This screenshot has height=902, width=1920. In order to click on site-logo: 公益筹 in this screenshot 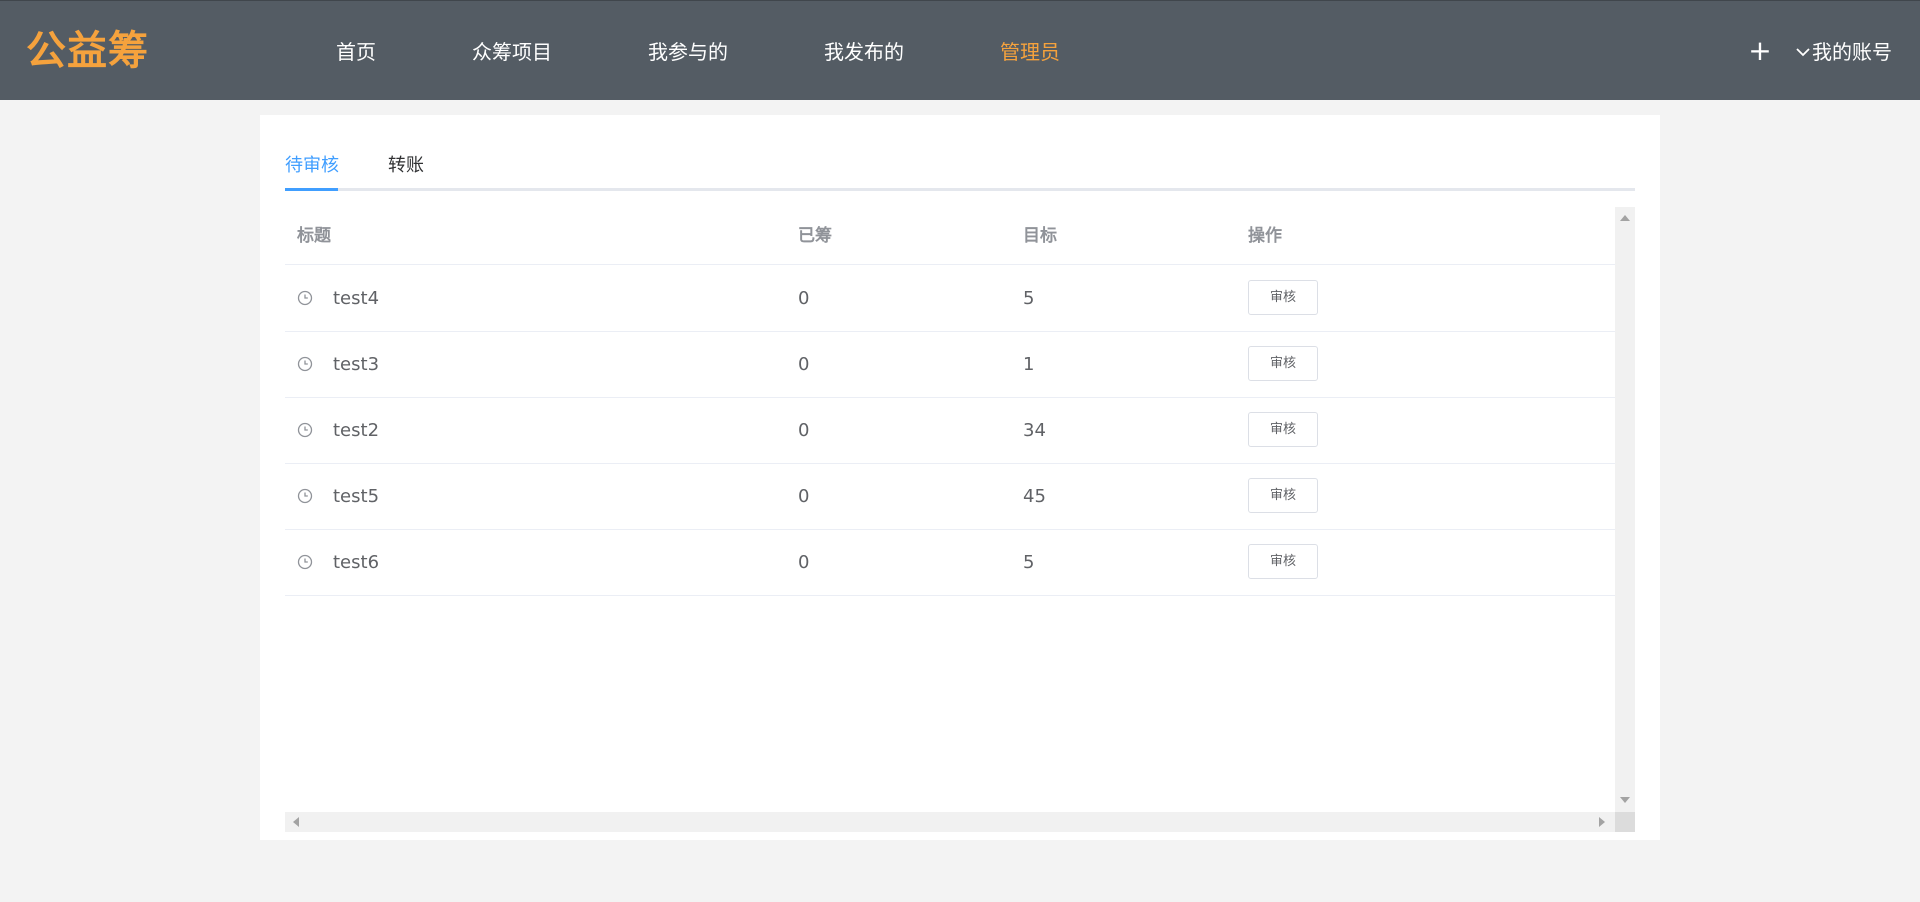, I will do `click(87, 51)`.